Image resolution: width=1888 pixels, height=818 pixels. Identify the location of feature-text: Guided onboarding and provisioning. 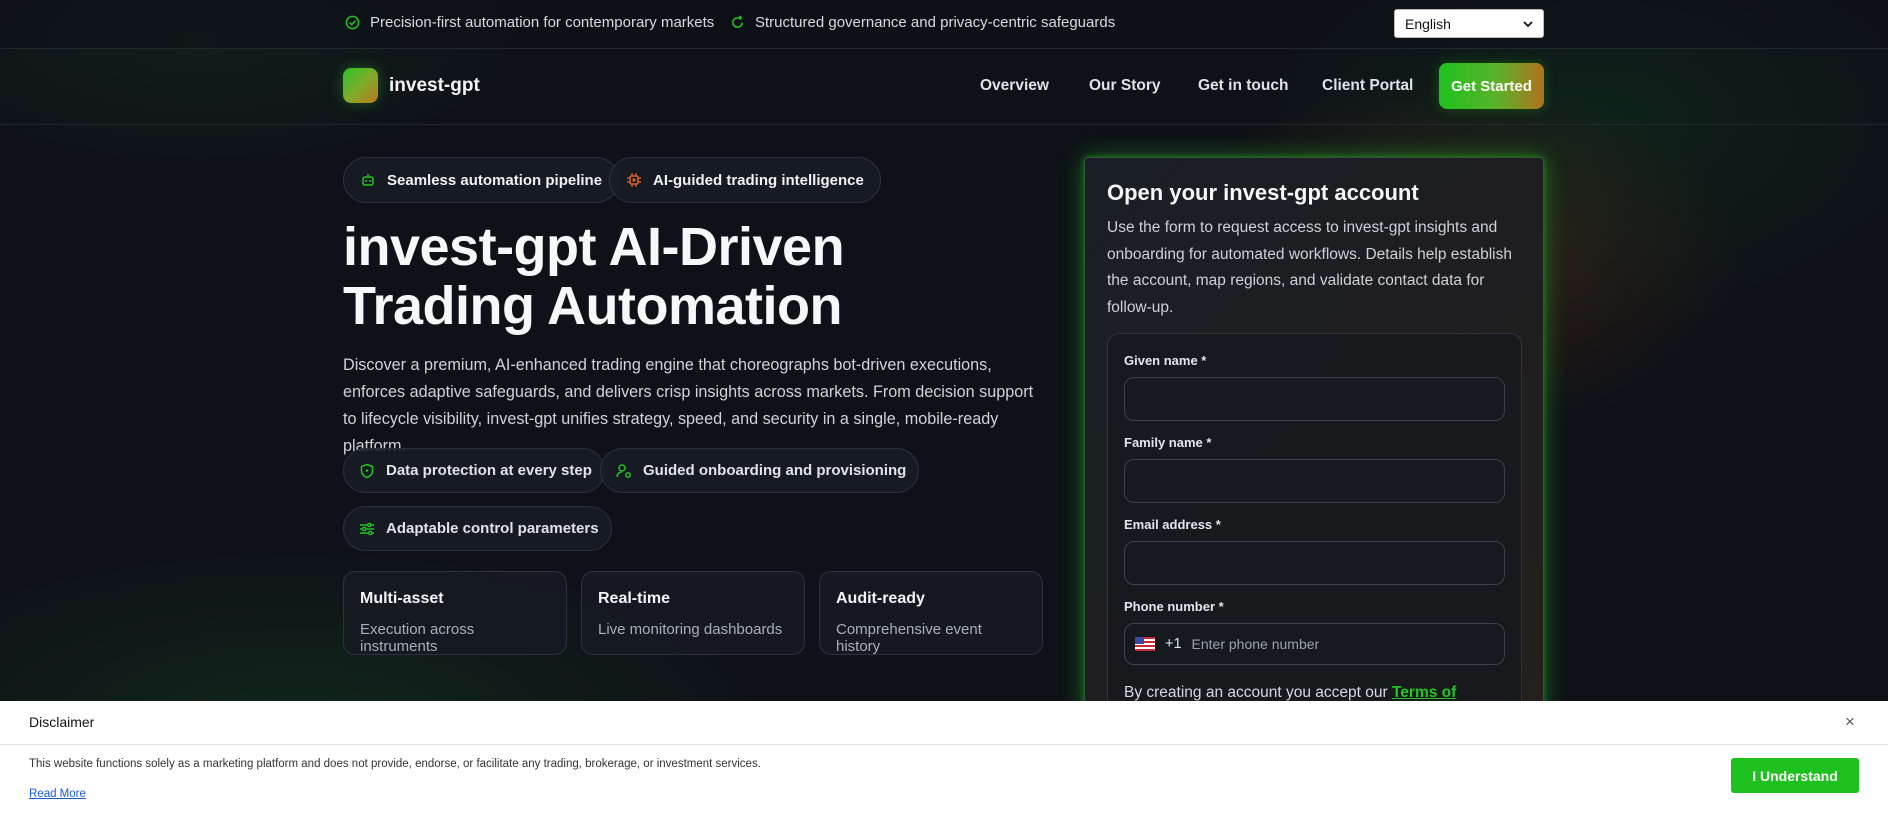
(775, 470).